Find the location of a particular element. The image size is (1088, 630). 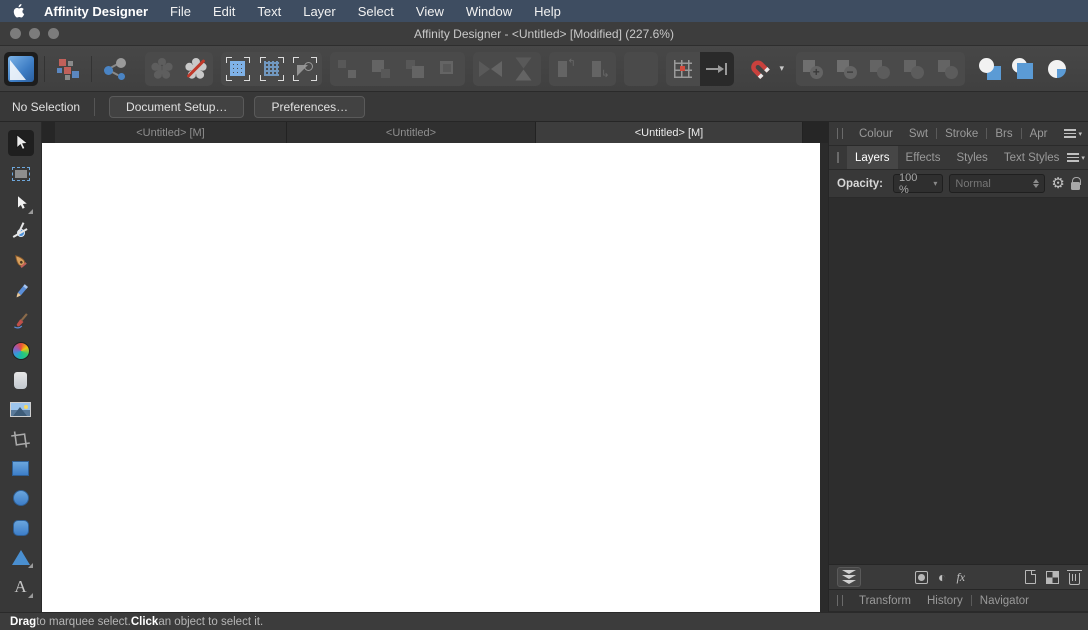

insert-behind-button is located at coordinates (990, 69).